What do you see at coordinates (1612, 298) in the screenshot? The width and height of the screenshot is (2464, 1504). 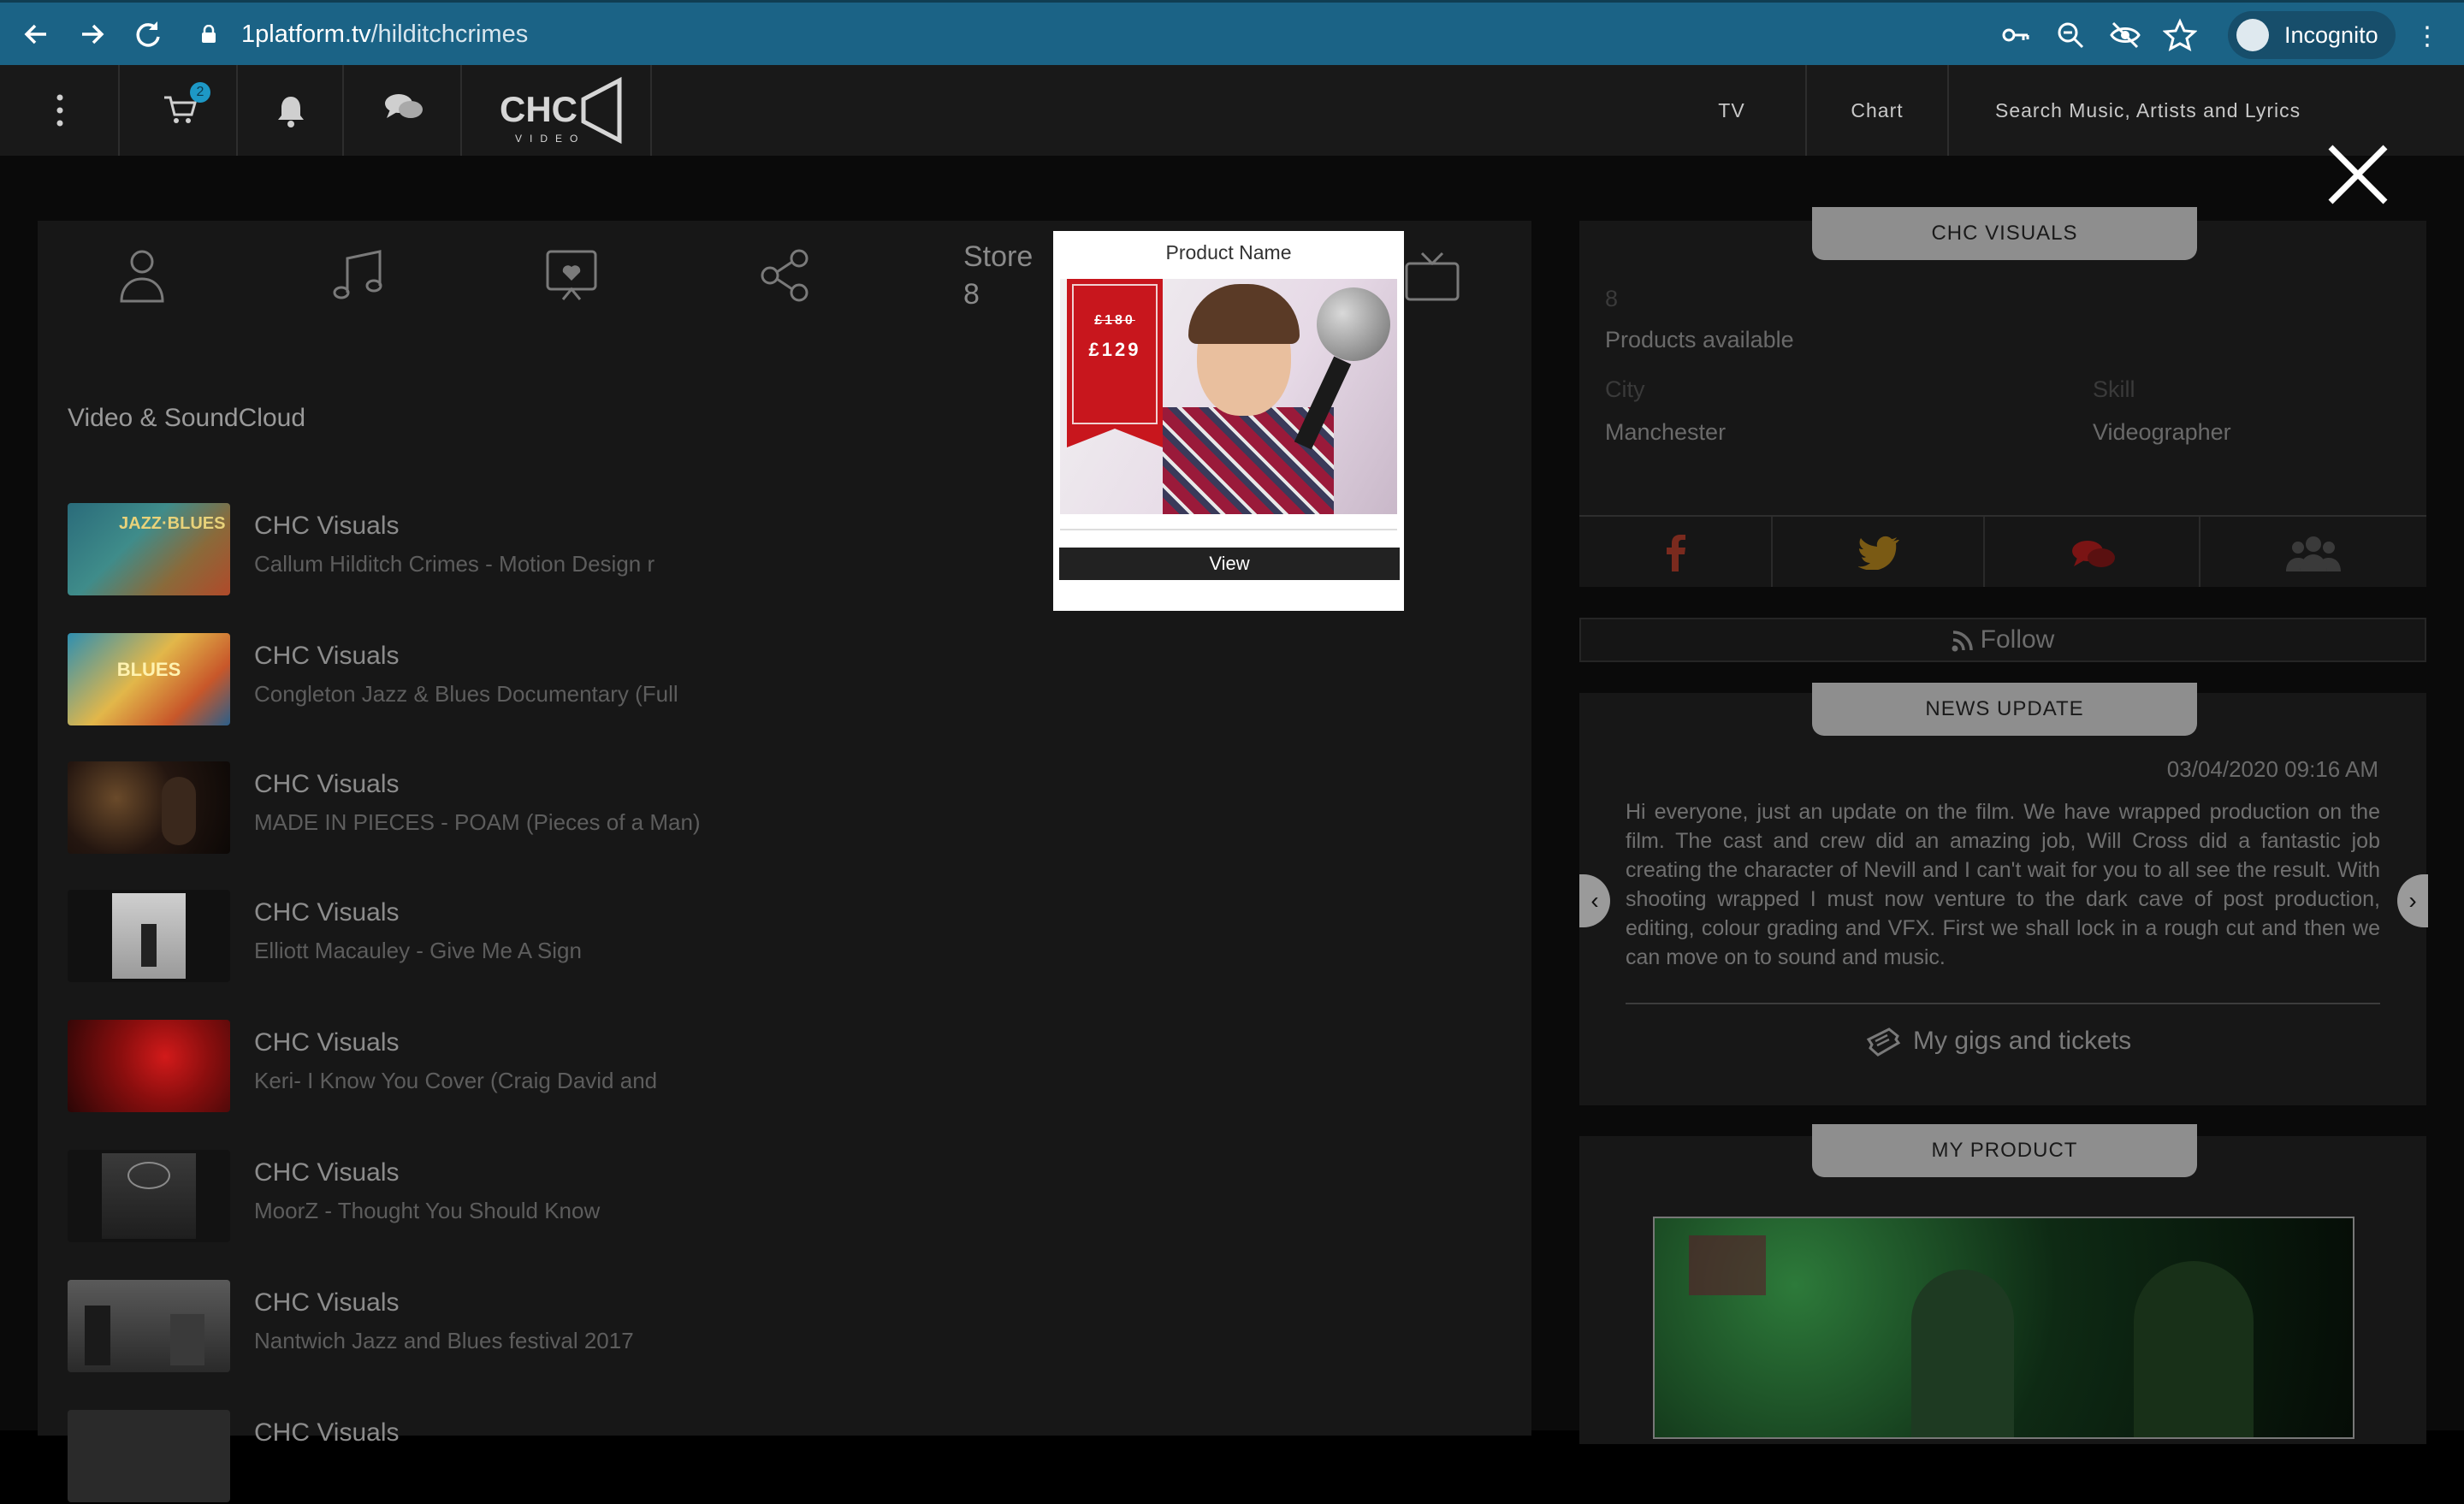 I see `products-count: 8` at bounding box center [1612, 298].